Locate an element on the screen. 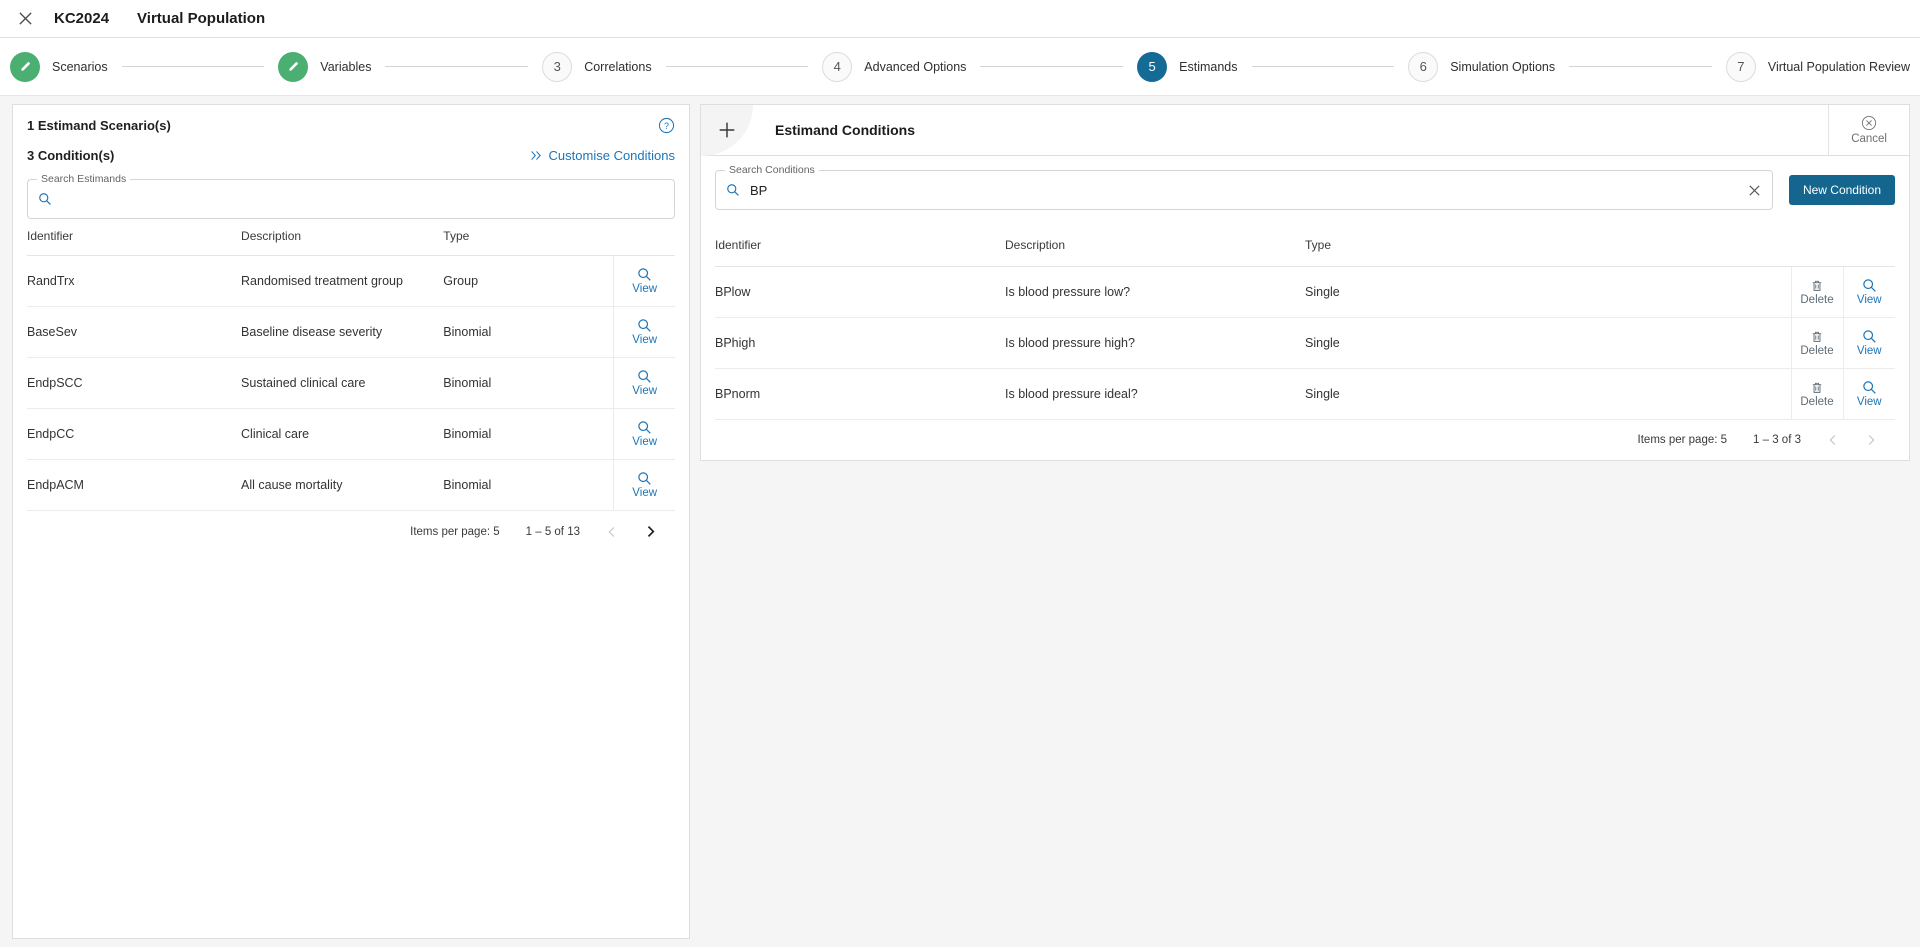  step-correlations: 3 Correlations is located at coordinates (597, 66).